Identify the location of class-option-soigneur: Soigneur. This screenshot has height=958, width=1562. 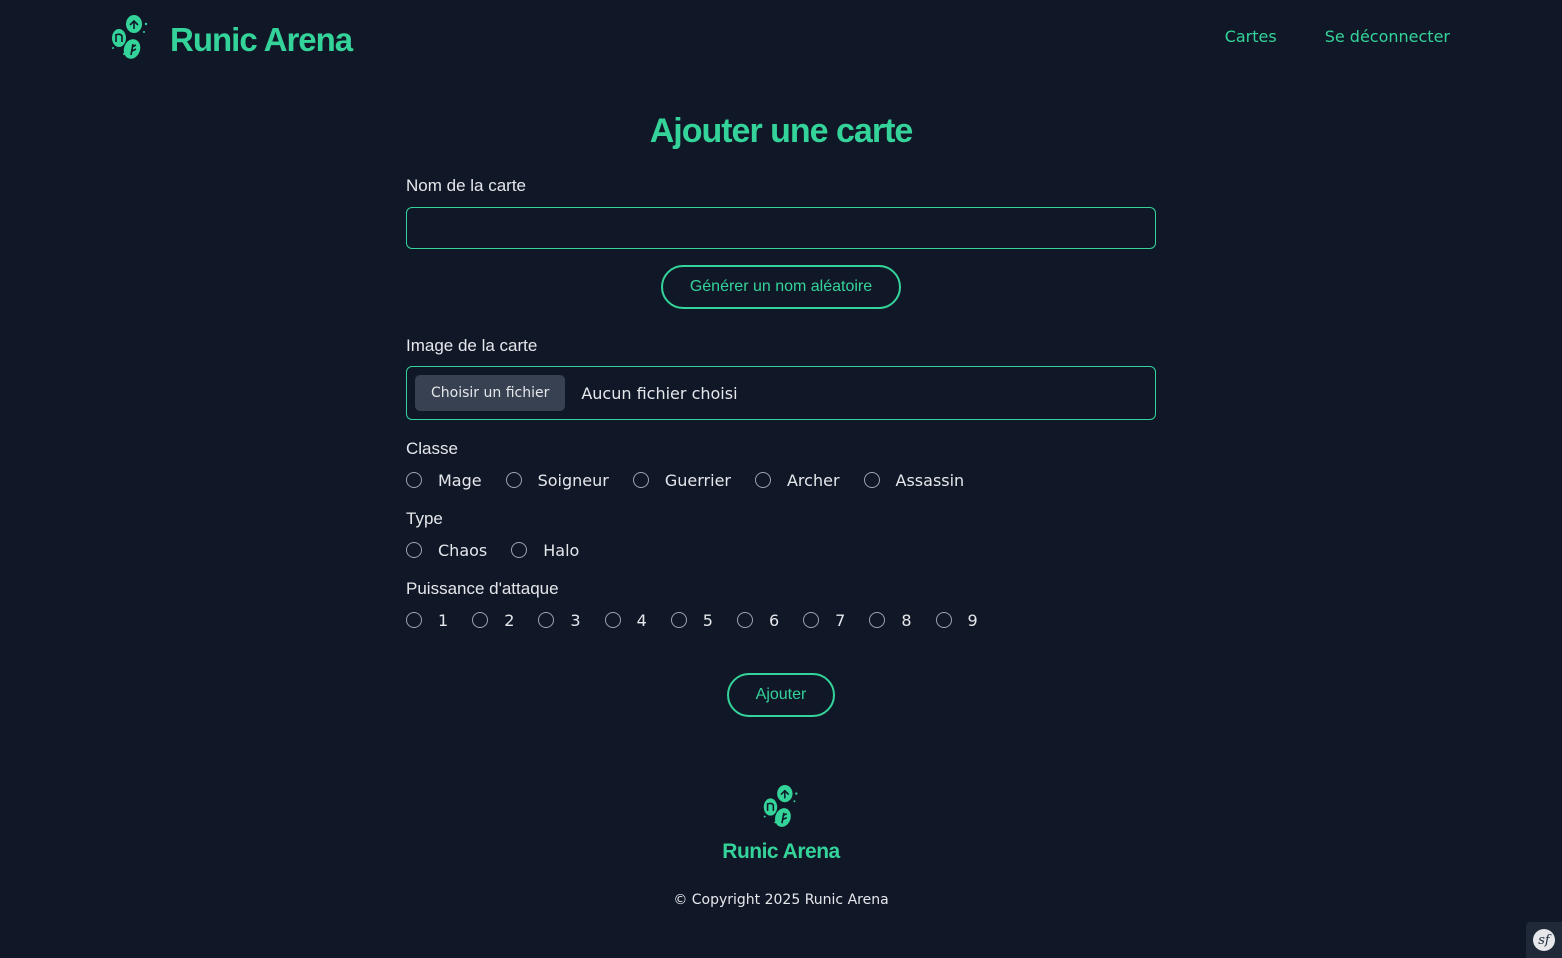
(557, 480).